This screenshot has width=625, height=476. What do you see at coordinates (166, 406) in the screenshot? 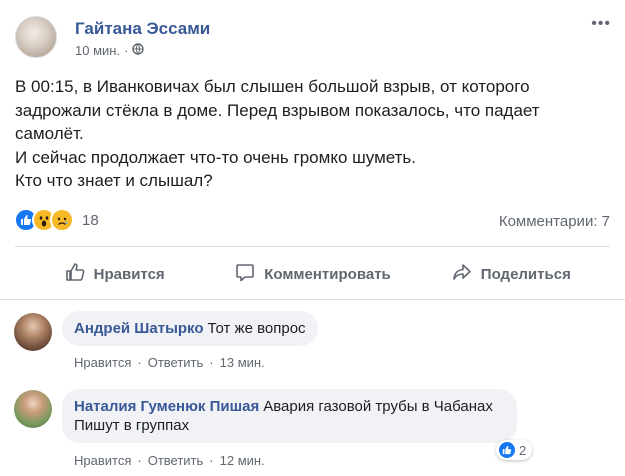
I see `commenter-name: Наталия Гуменюк Пишая` at bounding box center [166, 406].